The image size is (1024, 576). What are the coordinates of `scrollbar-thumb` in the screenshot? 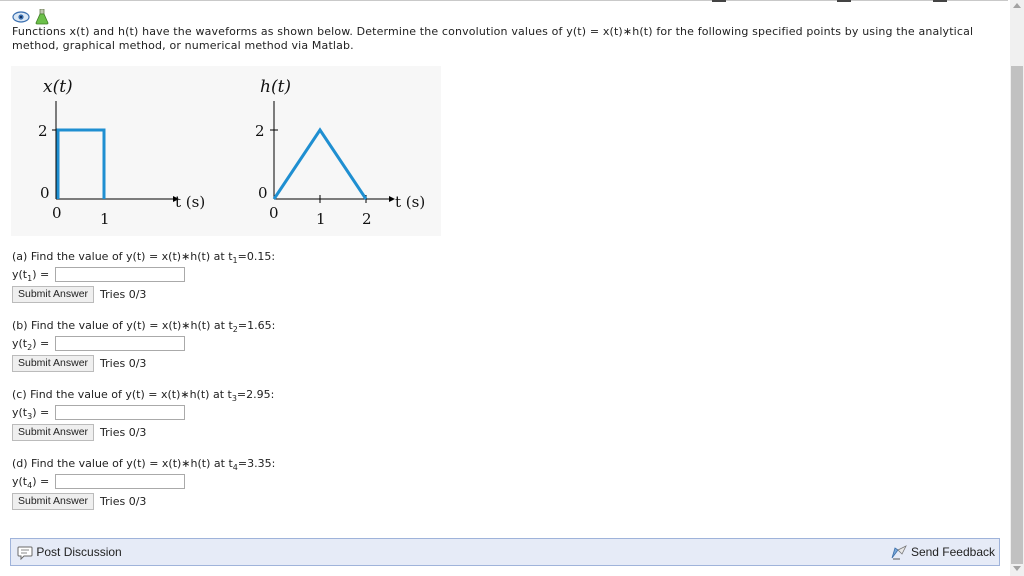 It's located at (1017, 315).